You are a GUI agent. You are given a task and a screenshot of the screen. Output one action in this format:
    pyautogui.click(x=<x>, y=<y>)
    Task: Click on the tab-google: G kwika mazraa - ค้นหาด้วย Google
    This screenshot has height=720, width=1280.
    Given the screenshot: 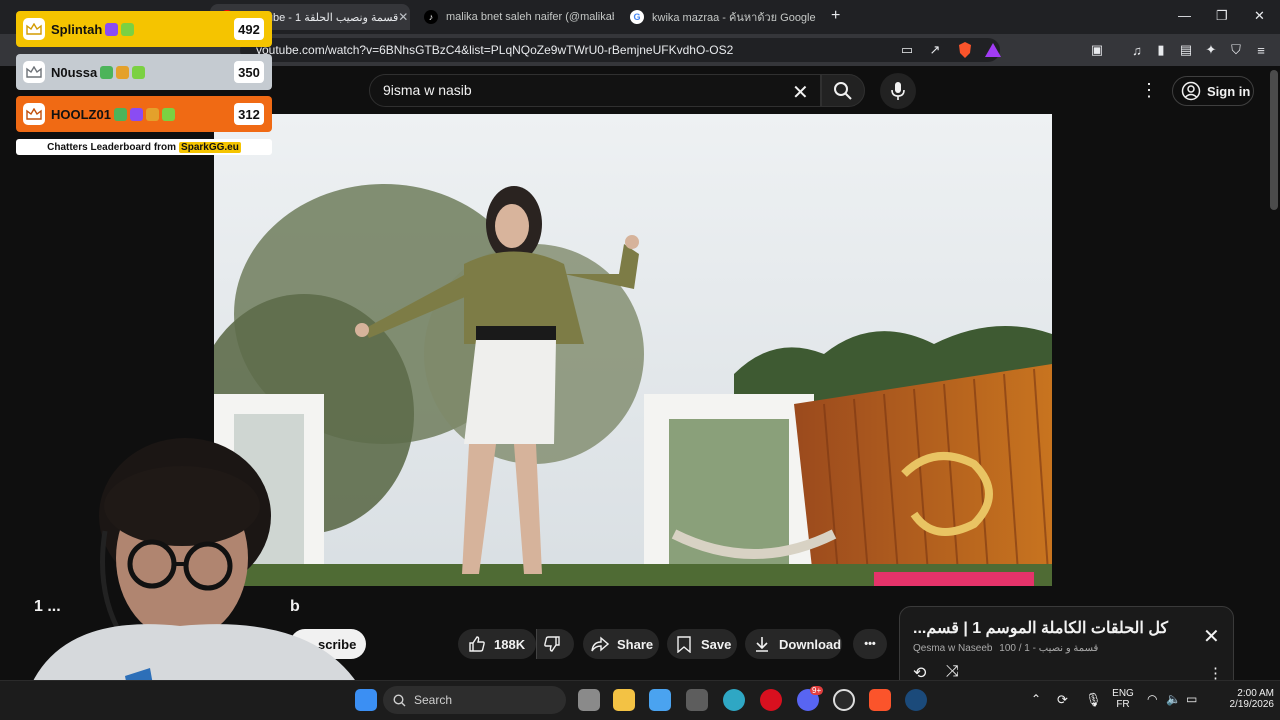 What is the action you would take?
    pyautogui.click(x=720, y=17)
    